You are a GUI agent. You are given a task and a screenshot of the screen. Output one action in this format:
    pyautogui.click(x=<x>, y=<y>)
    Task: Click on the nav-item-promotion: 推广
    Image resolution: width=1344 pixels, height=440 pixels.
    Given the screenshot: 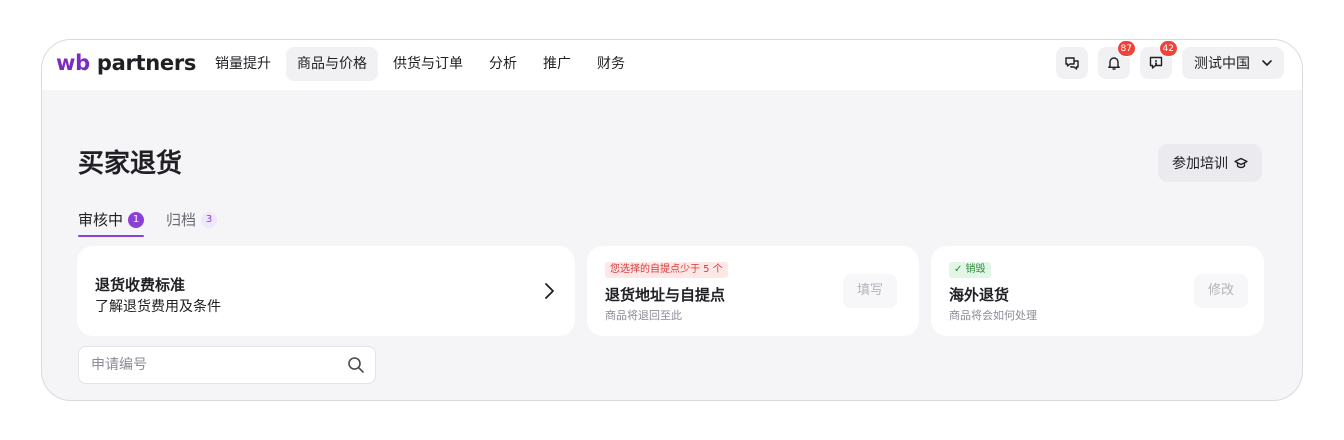 What is the action you would take?
    pyautogui.click(x=557, y=64)
    